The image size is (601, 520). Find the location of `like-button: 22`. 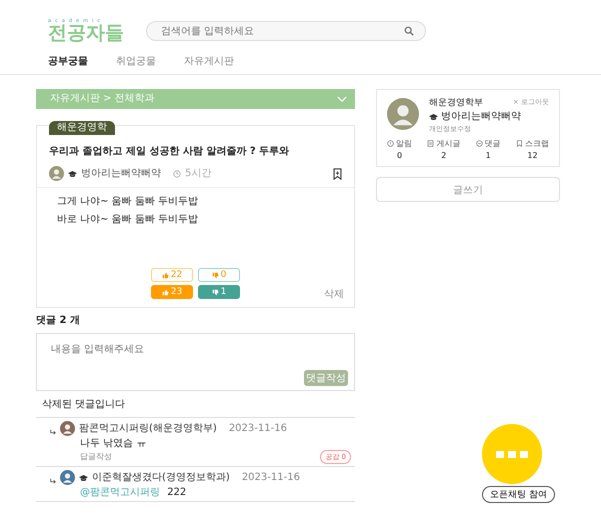

like-button: 22 is located at coordinates (172, 275).